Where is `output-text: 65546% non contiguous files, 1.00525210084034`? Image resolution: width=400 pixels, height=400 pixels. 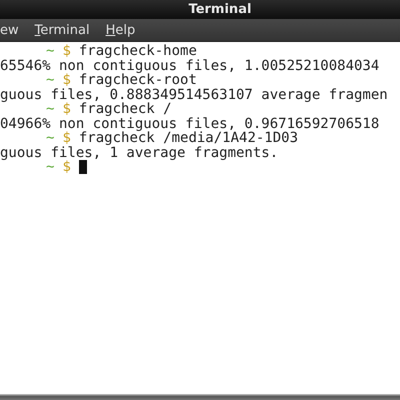
output-text: 65546% non contiguous files, 1.00525210084034 is located at coordinates (190, 65).